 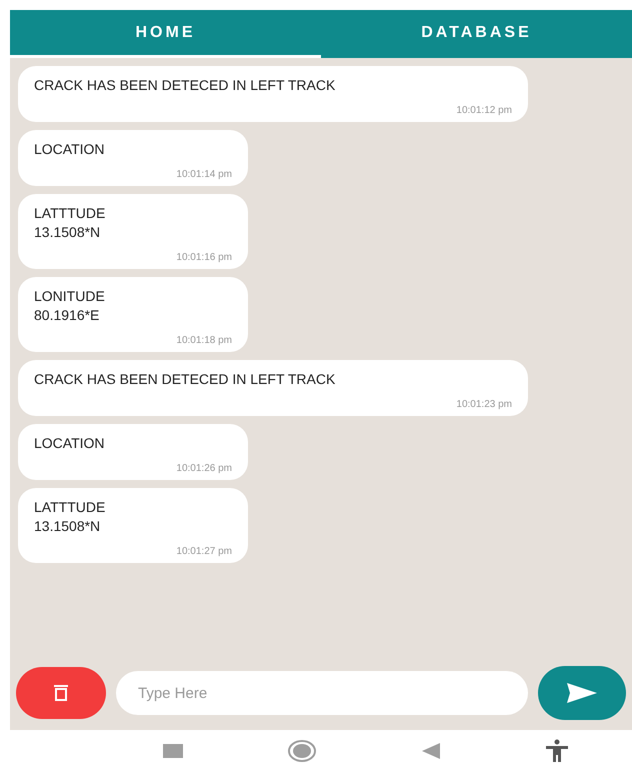 I want to click on message-time: 10:01:23 pm, so click(x=484, y=405).